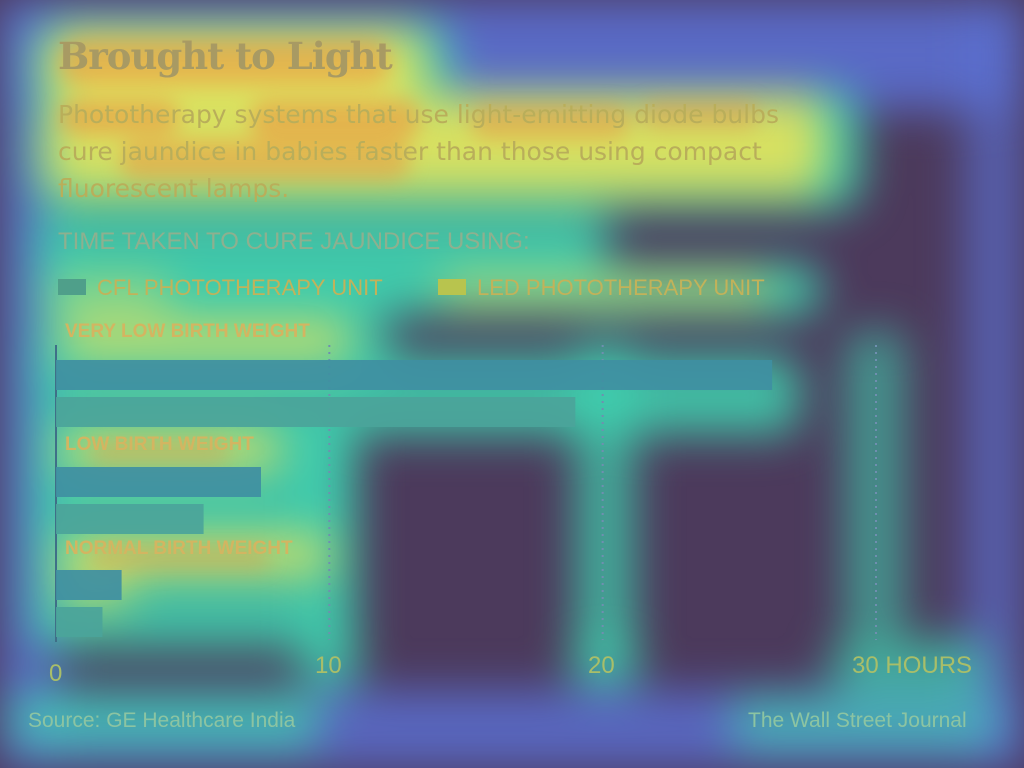  Describe the element at coordinates (56, 673) in the screenshot. I see `x-tick-label: 0` at that location.